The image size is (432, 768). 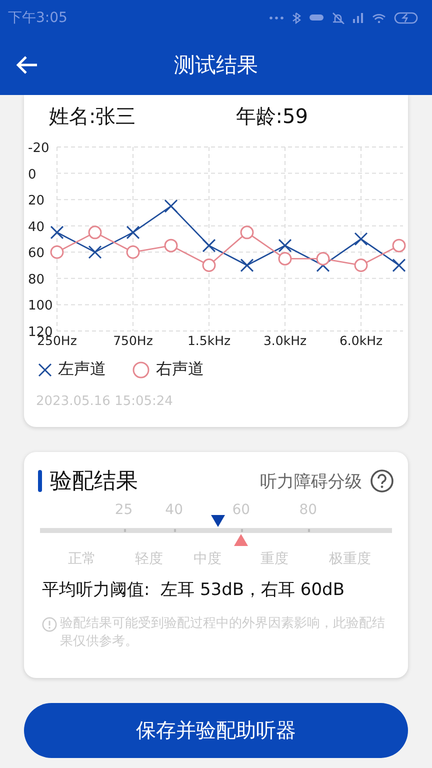 I want to click on patient-name: 姓名:张三, so click(x=92, y=116).